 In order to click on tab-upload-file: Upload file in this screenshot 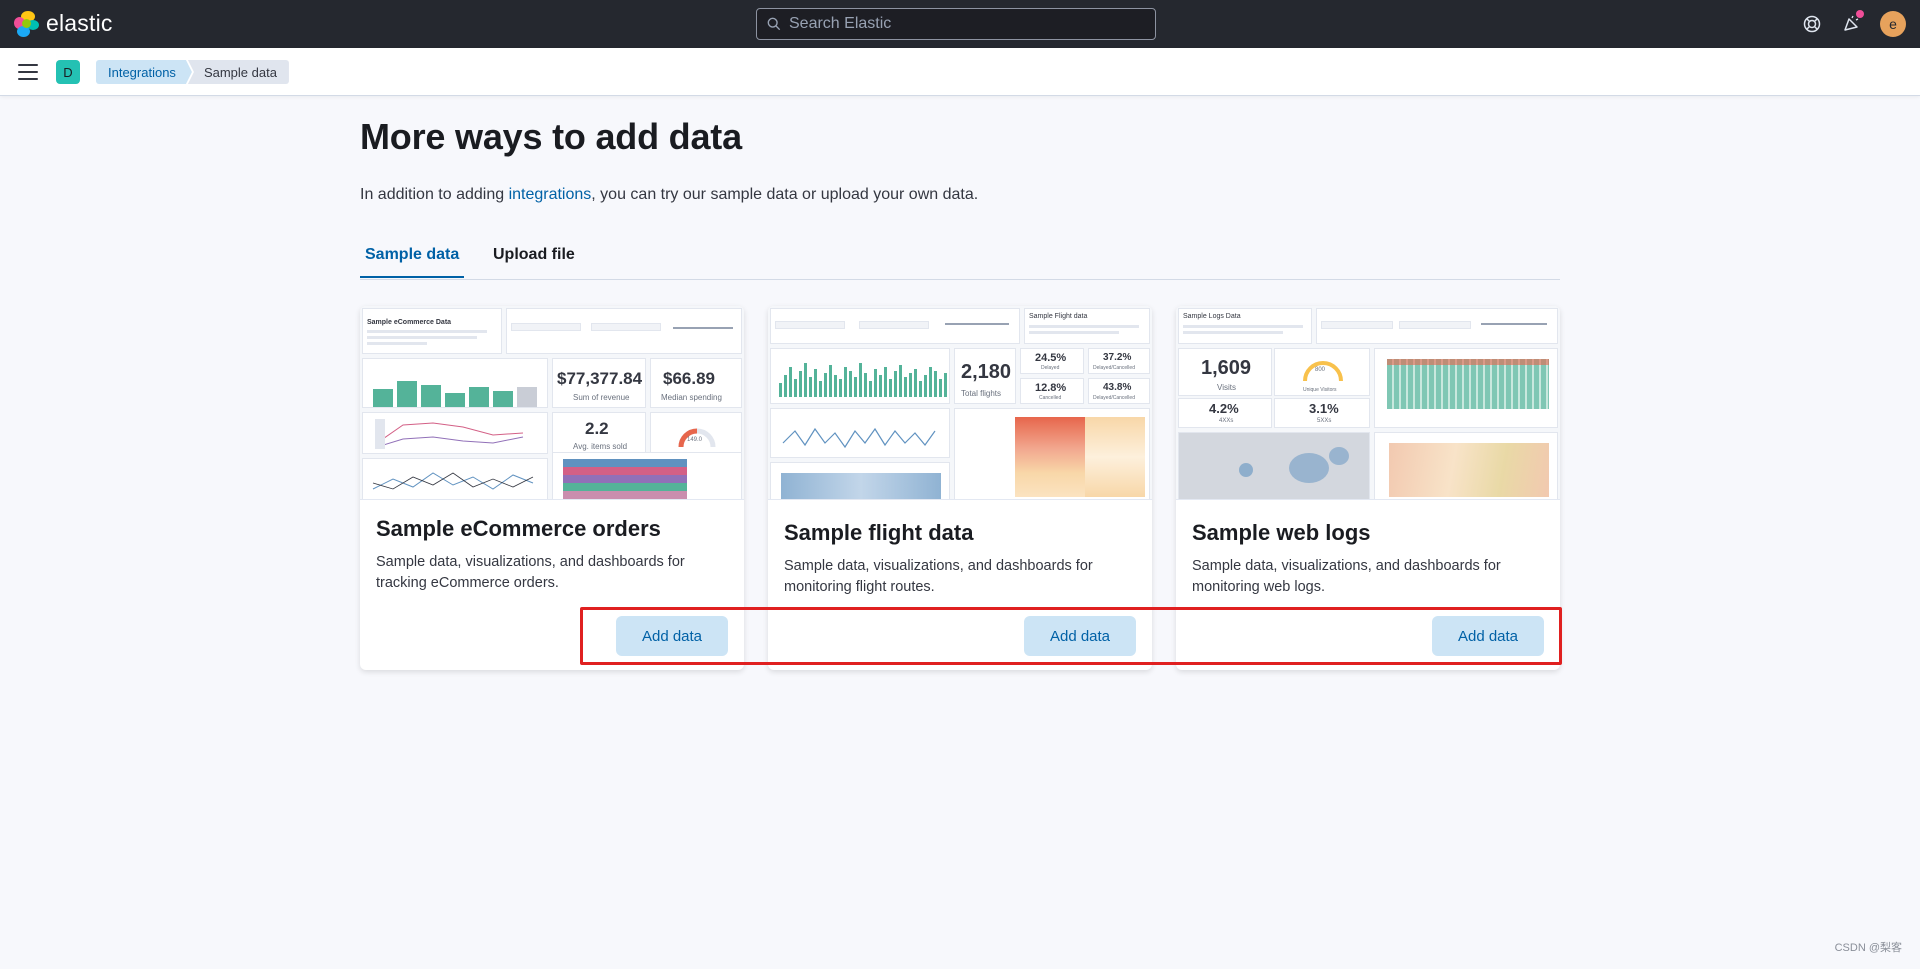, I will do `click(534, 261)`.